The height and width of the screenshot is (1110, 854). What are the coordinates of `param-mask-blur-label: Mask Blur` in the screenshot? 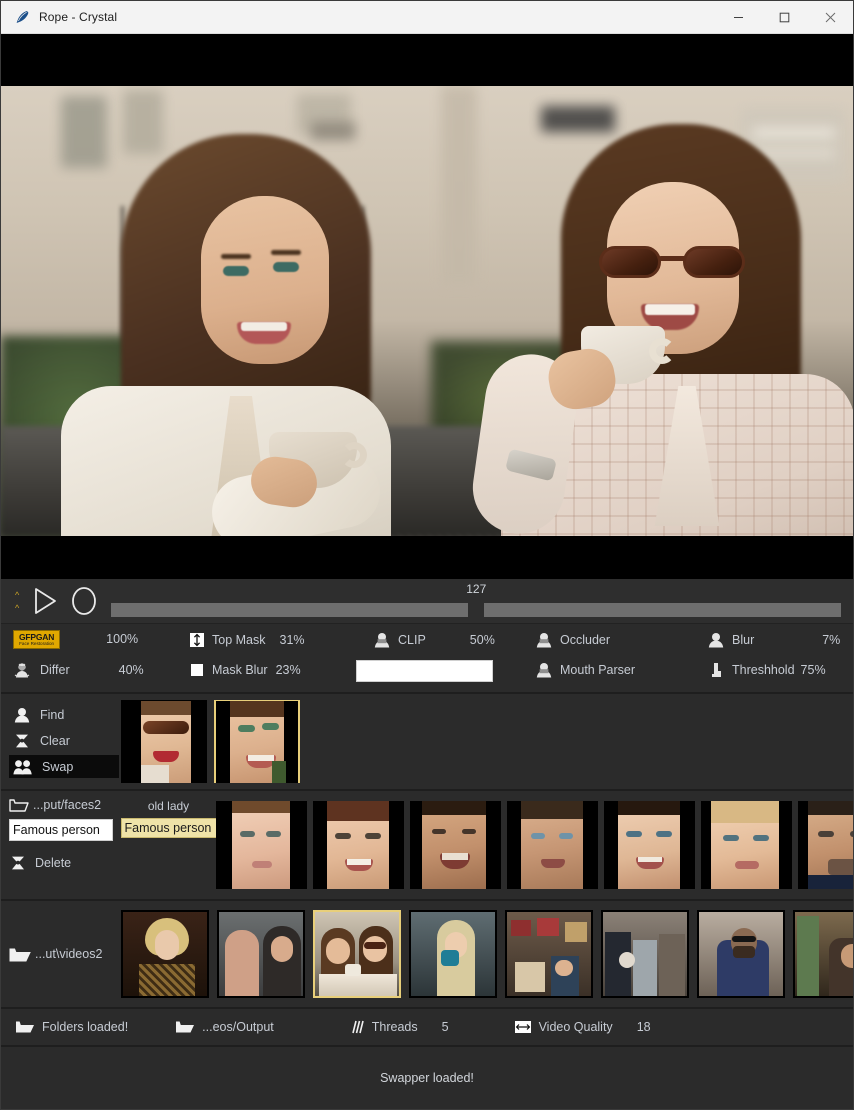 It's located at (240, 670).